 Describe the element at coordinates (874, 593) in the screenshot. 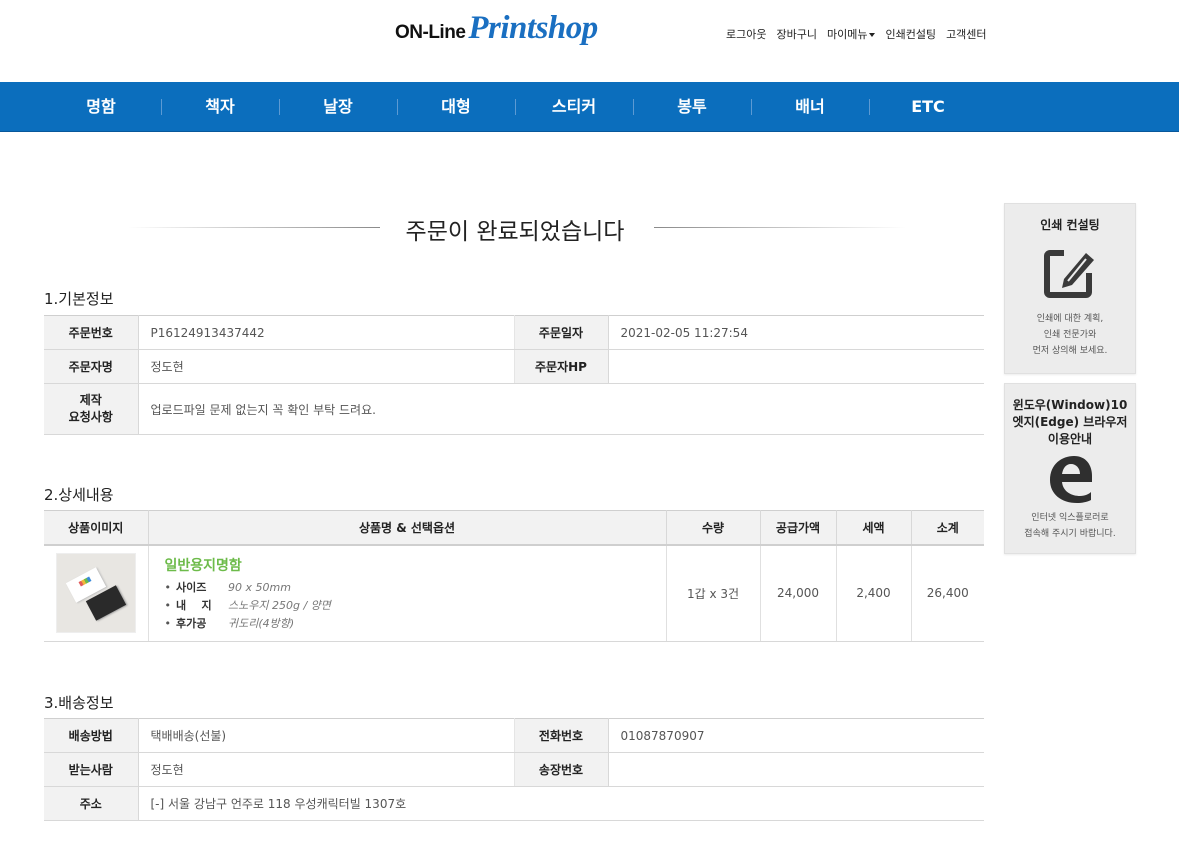

I see `tax-cell: 2,400` at that location.